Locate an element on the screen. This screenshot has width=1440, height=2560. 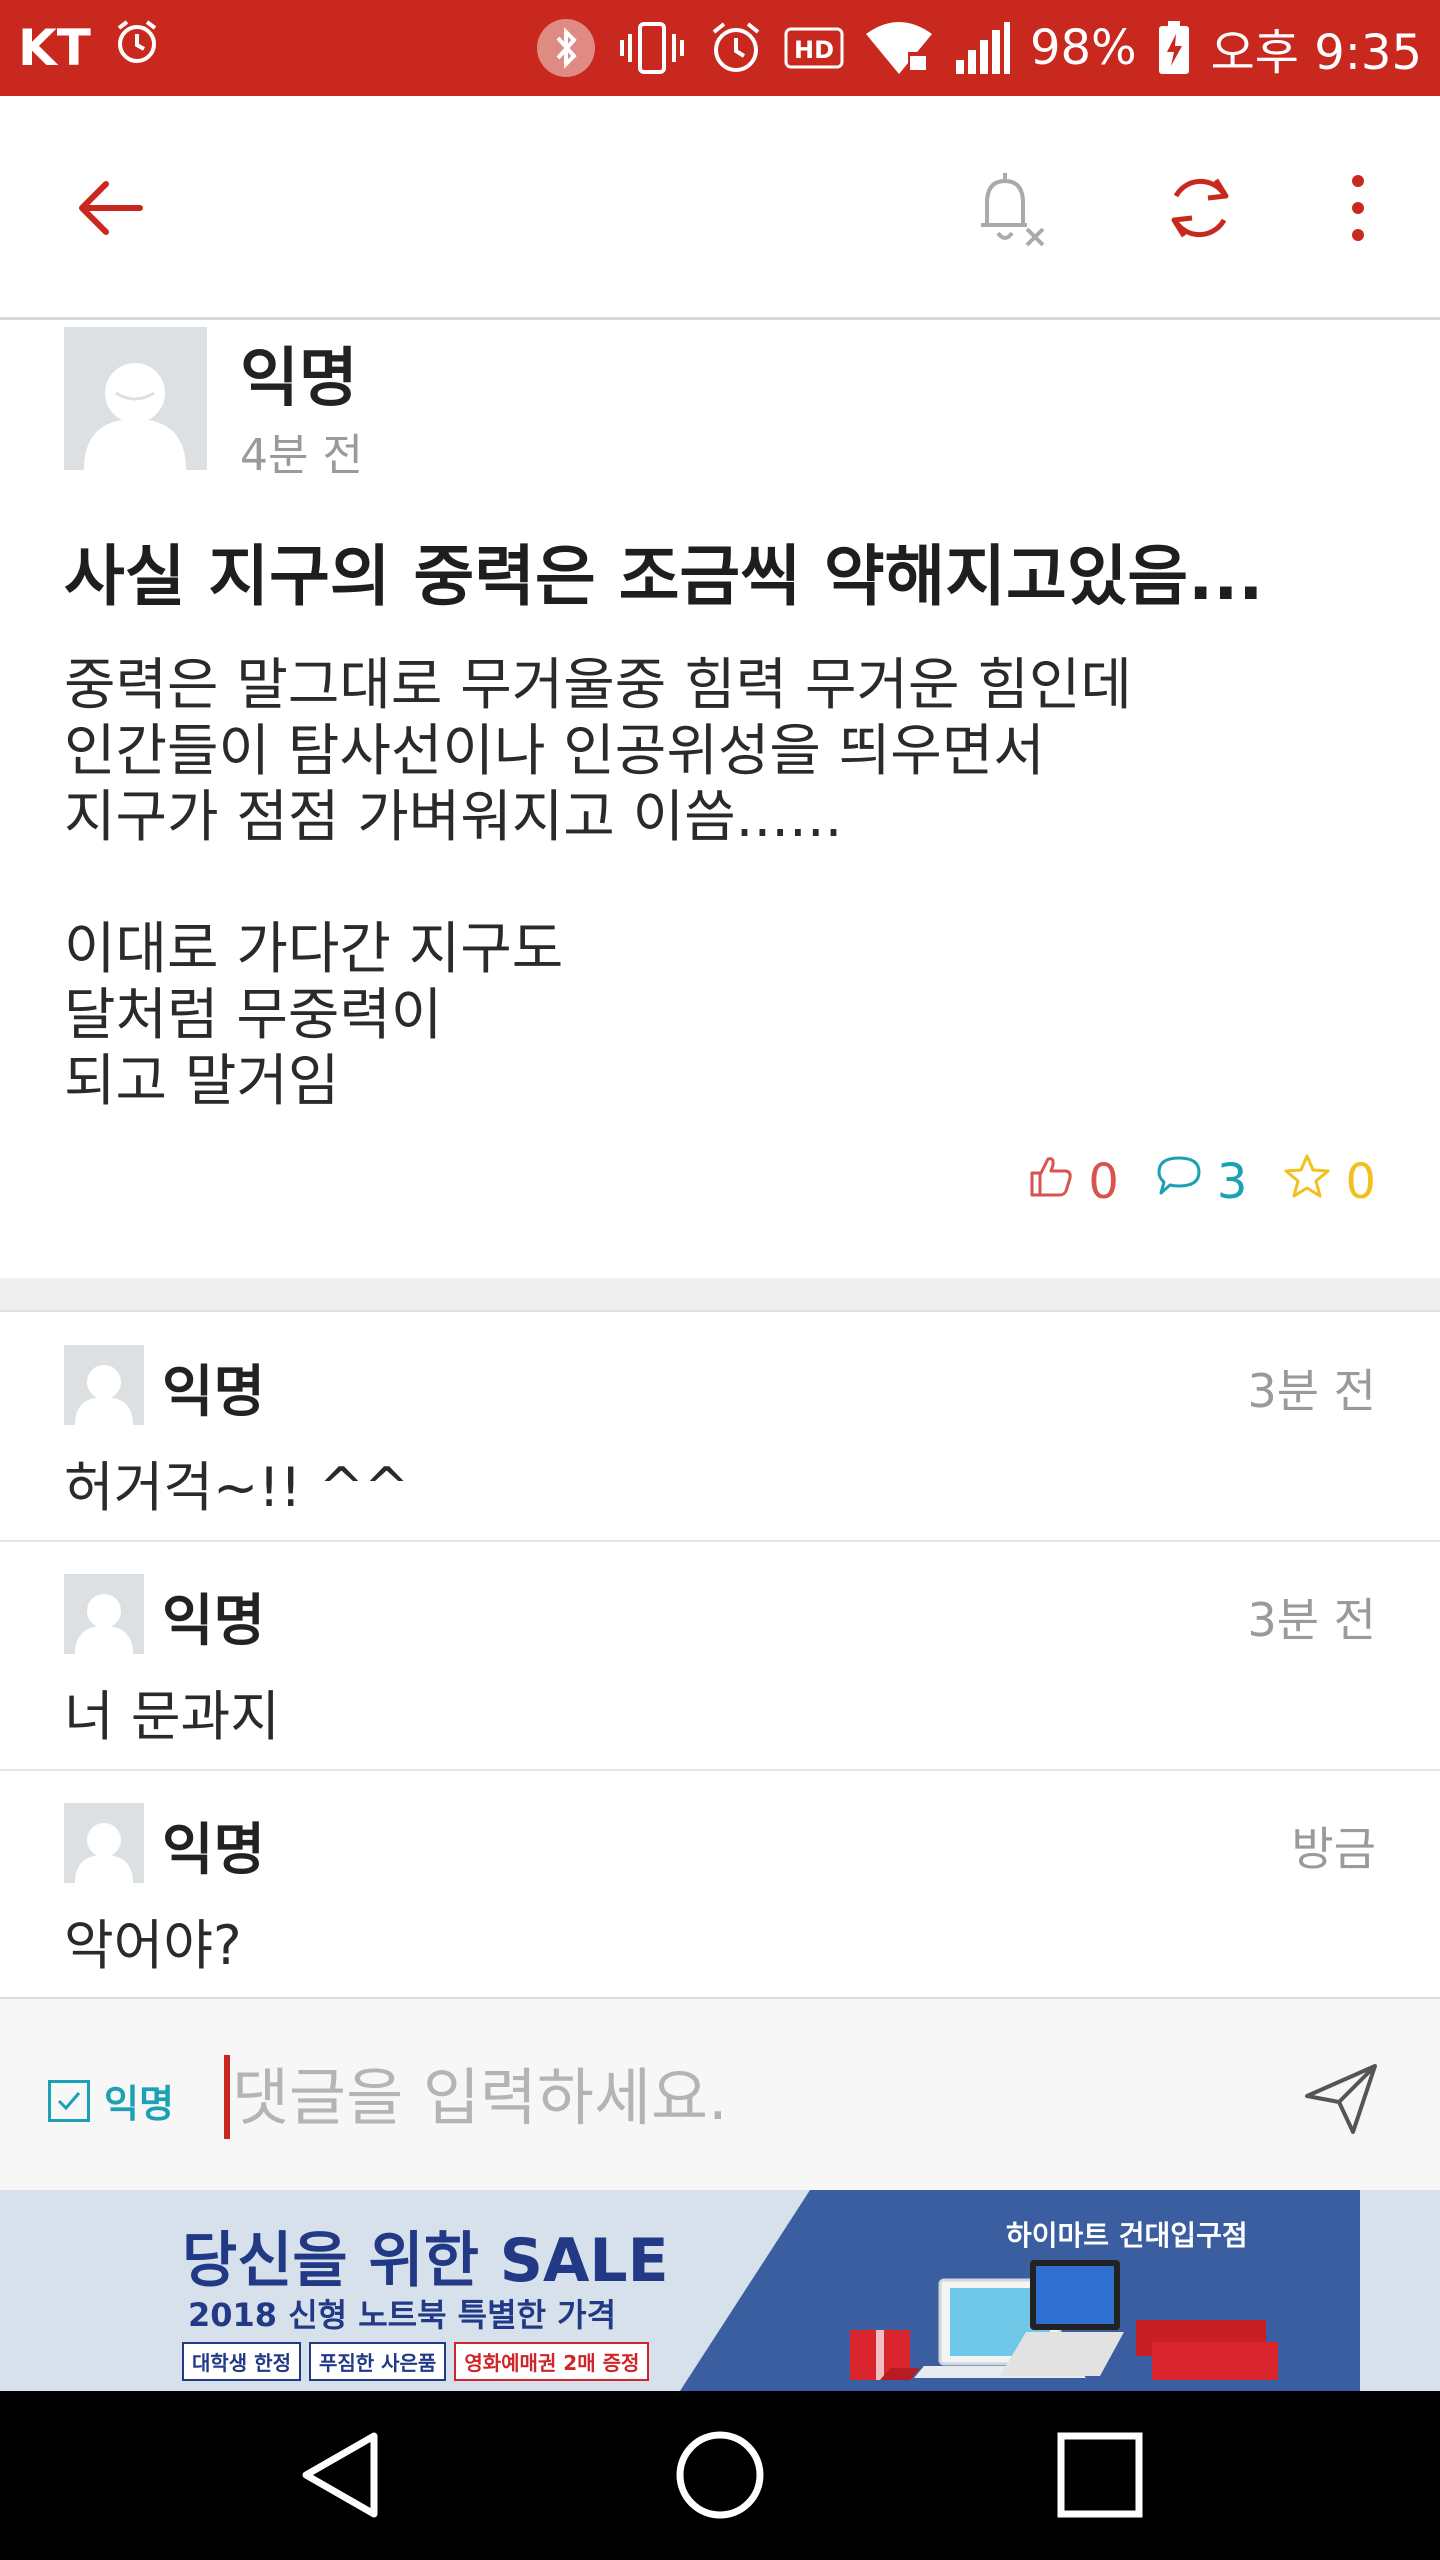
recents-square-icon is located at coordinates (1100, 2475).